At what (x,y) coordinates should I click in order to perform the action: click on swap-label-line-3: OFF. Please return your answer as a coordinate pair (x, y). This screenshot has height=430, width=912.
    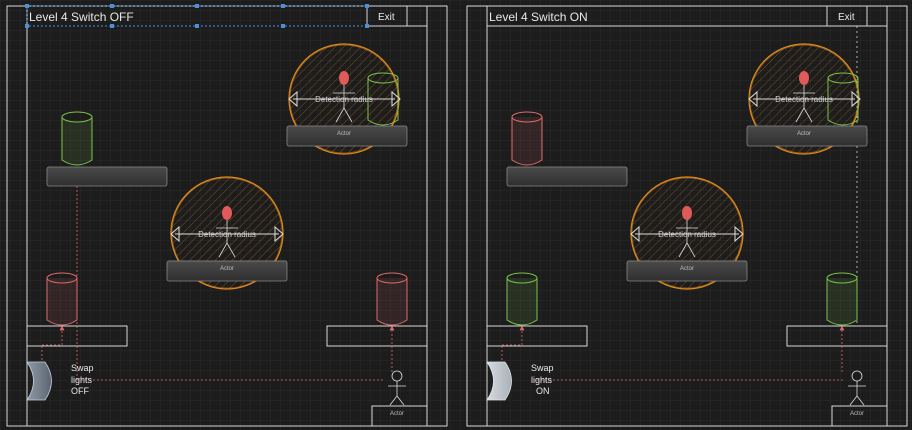
    Looking at the image, I should click on (80, 391).